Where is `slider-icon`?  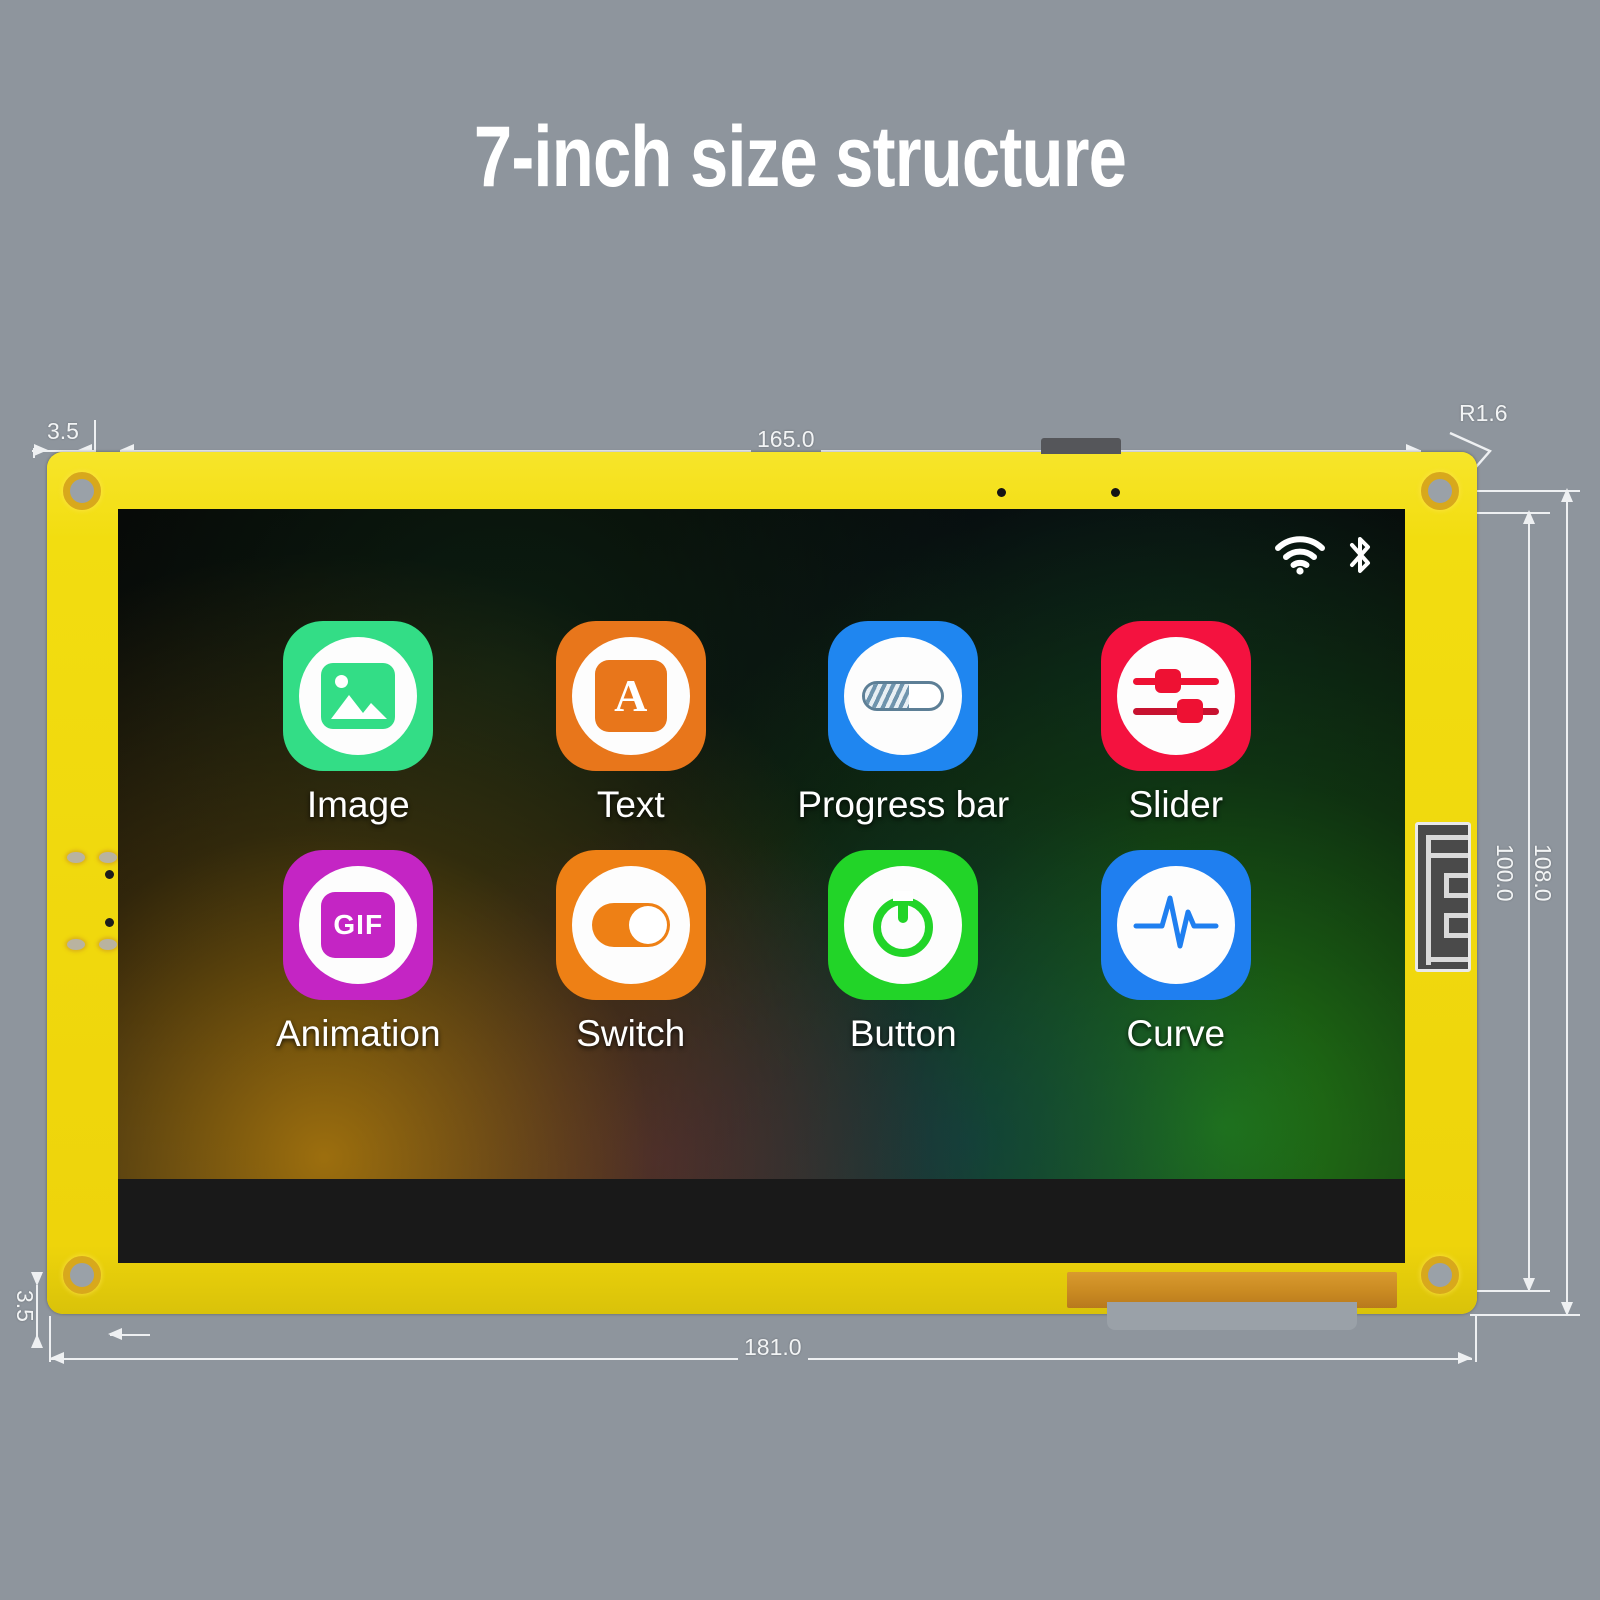 slider-icon is located at coordinates (1175, 696).